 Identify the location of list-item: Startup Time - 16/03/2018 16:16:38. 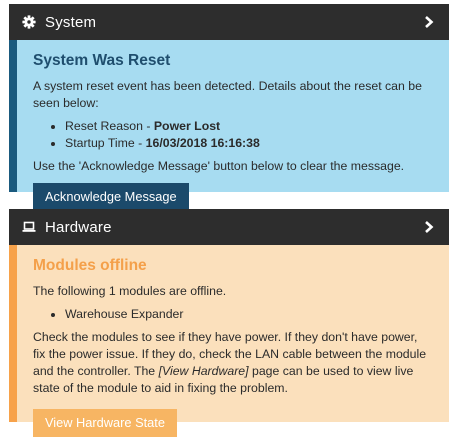
(249, 143).